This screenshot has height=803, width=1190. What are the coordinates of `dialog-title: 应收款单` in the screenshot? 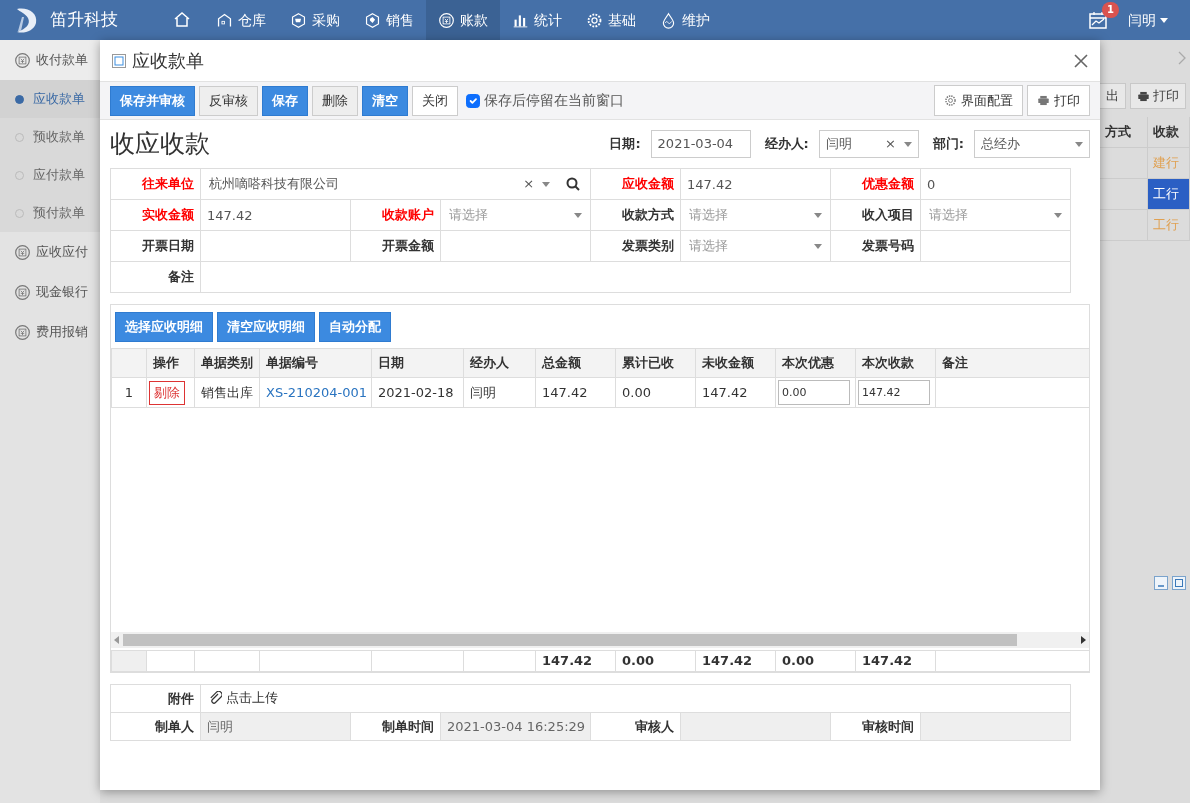 It's located at (168, 61).